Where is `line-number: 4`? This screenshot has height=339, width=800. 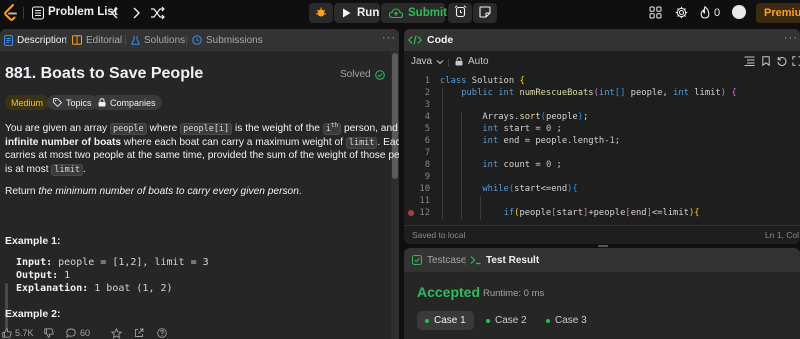
line-number: 4 is located at coordinates (427, 117).